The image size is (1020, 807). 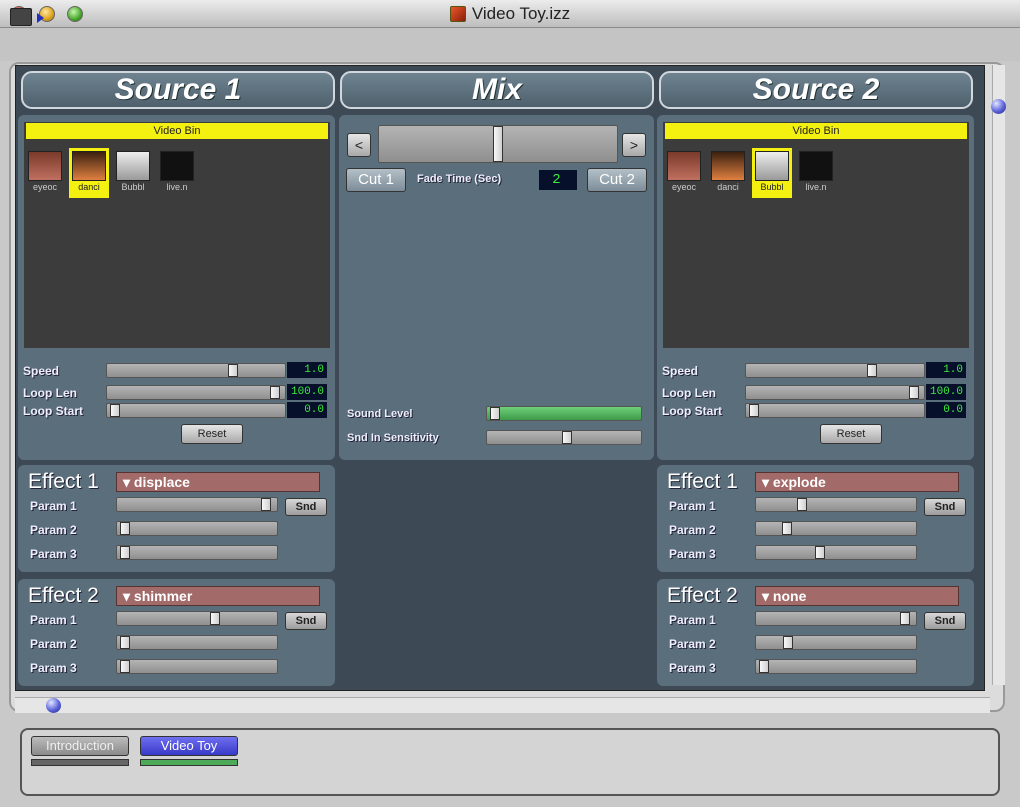 What do you see at coordinates (80, 746) in the screenshot?
I see `tab-introduction: Introduction` at bounding box center [80, 746].